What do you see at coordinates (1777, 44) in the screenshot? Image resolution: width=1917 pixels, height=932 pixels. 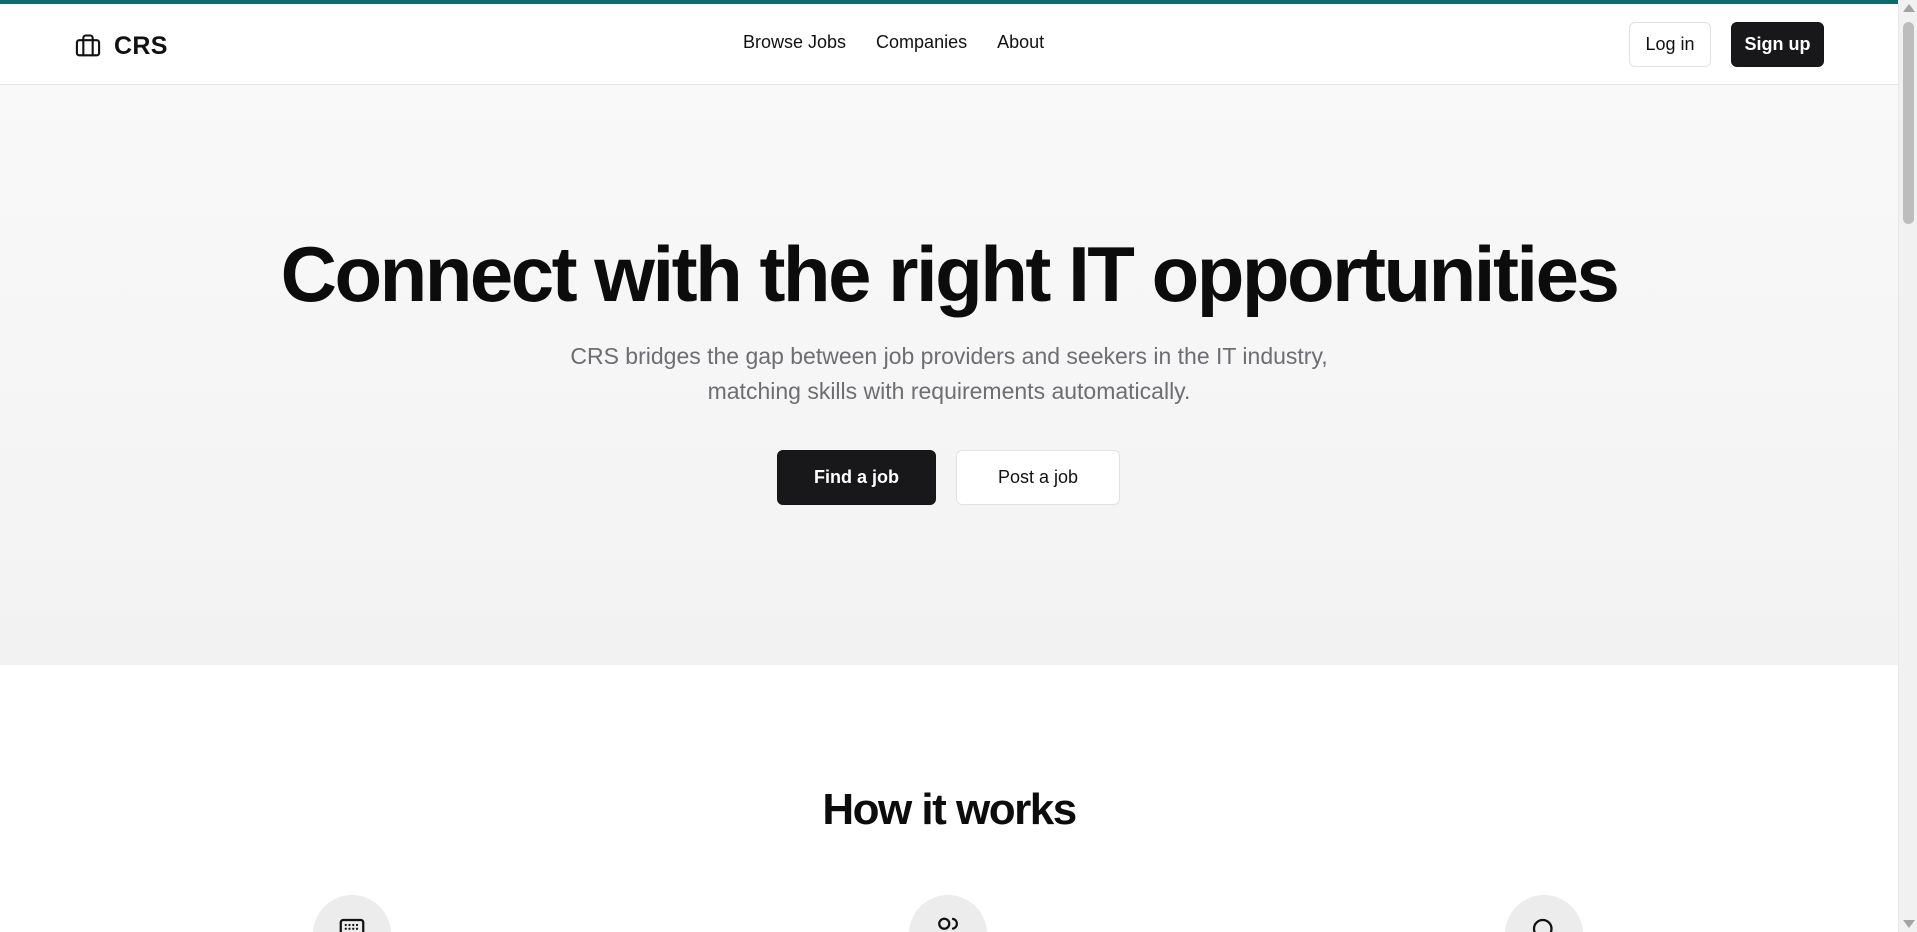 I see `signup-button: Sign up` at bounding box center [1777, 44].